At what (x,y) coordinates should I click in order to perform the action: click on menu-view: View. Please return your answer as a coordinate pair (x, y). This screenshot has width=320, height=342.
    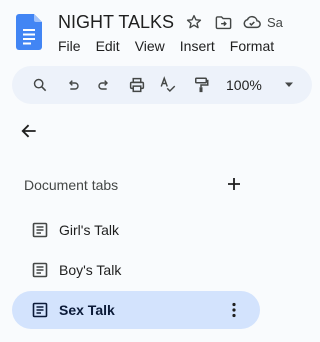
    Looking at the image, I should click on (150, 46).